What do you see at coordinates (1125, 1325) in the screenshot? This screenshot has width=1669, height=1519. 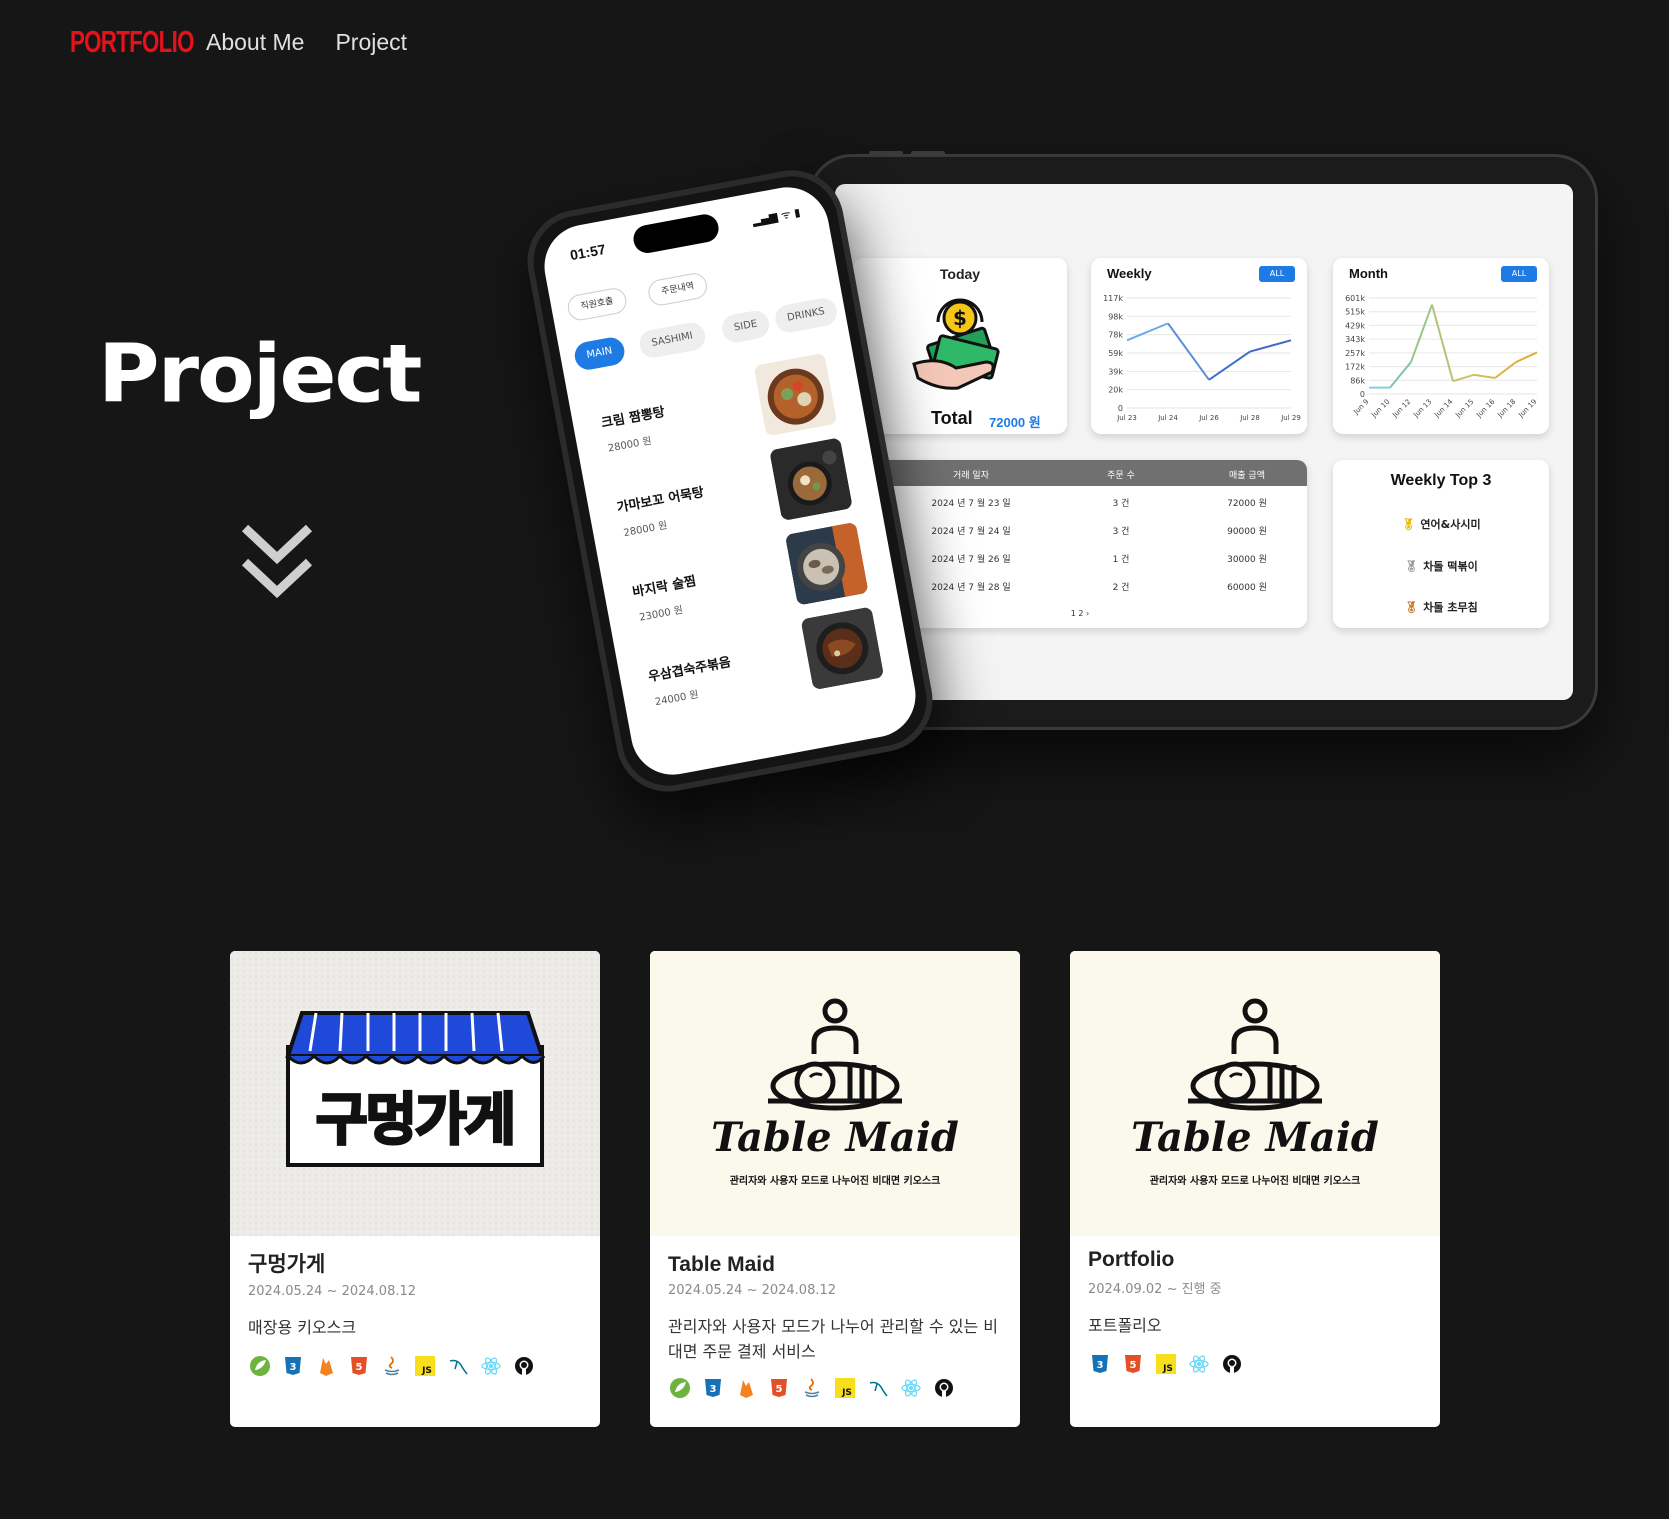 I see `project-description: 포트폴리오` at bounding box center [1125, 1325].